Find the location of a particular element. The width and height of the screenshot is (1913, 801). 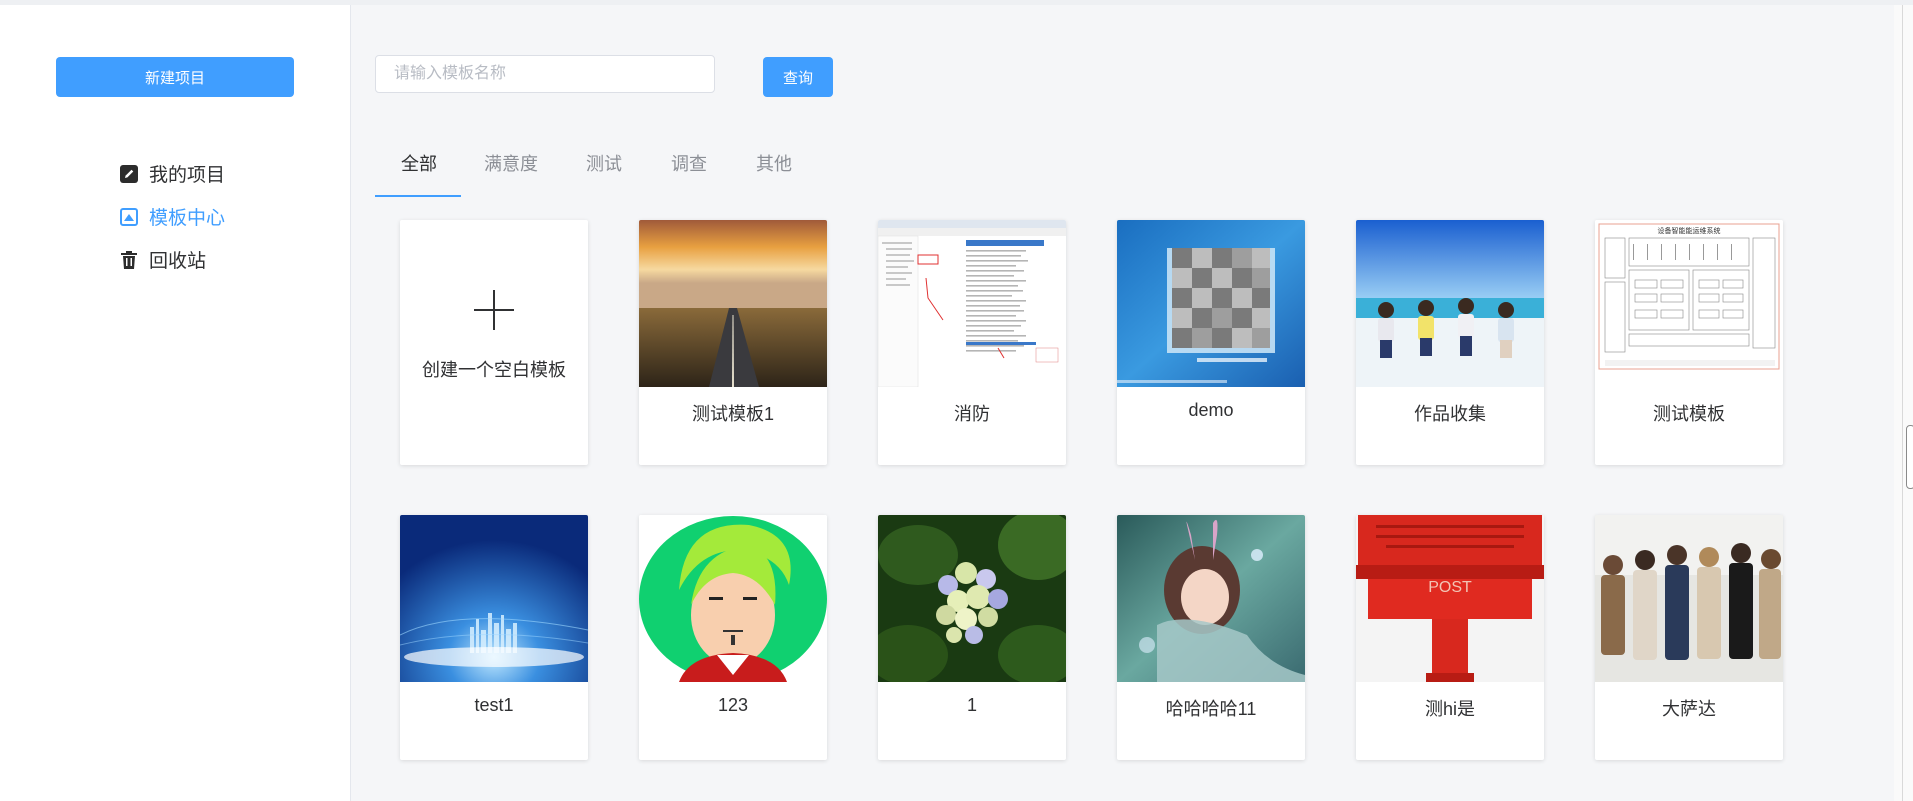

tab-all: 全部 is located at coordinates (419, 163).